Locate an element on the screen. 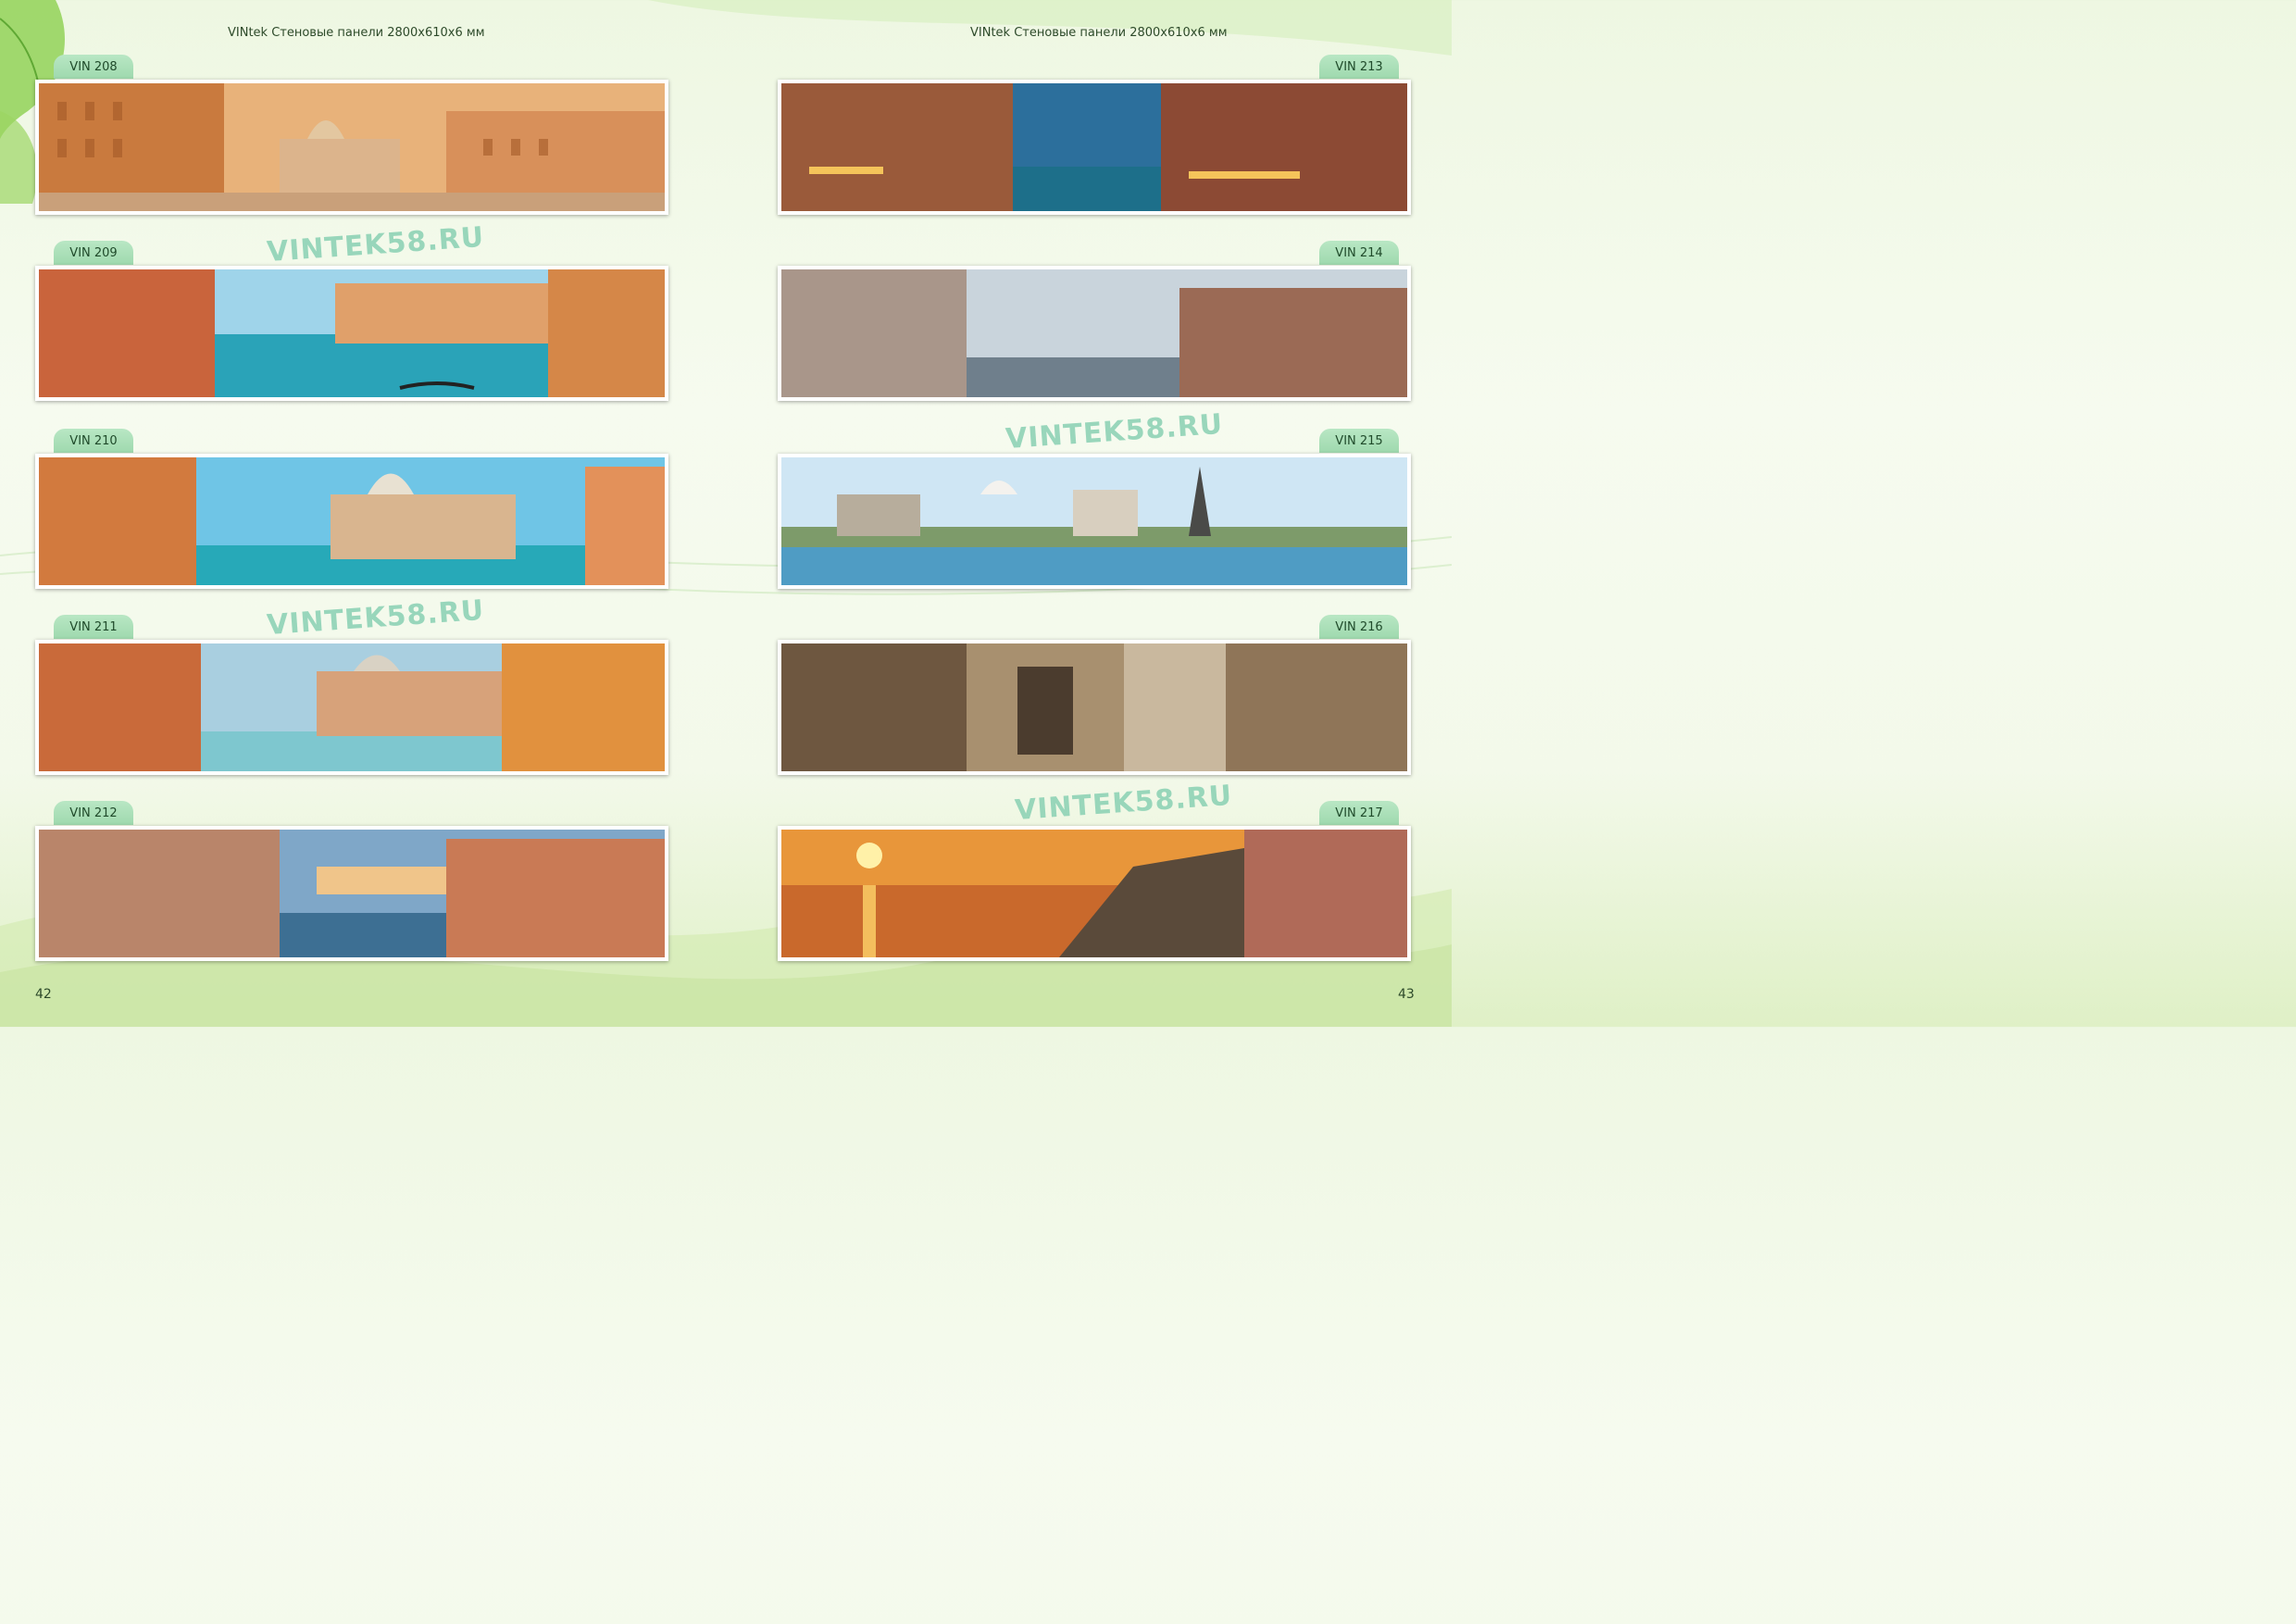  venice-evening-image is located at coordinates (1094, 333).